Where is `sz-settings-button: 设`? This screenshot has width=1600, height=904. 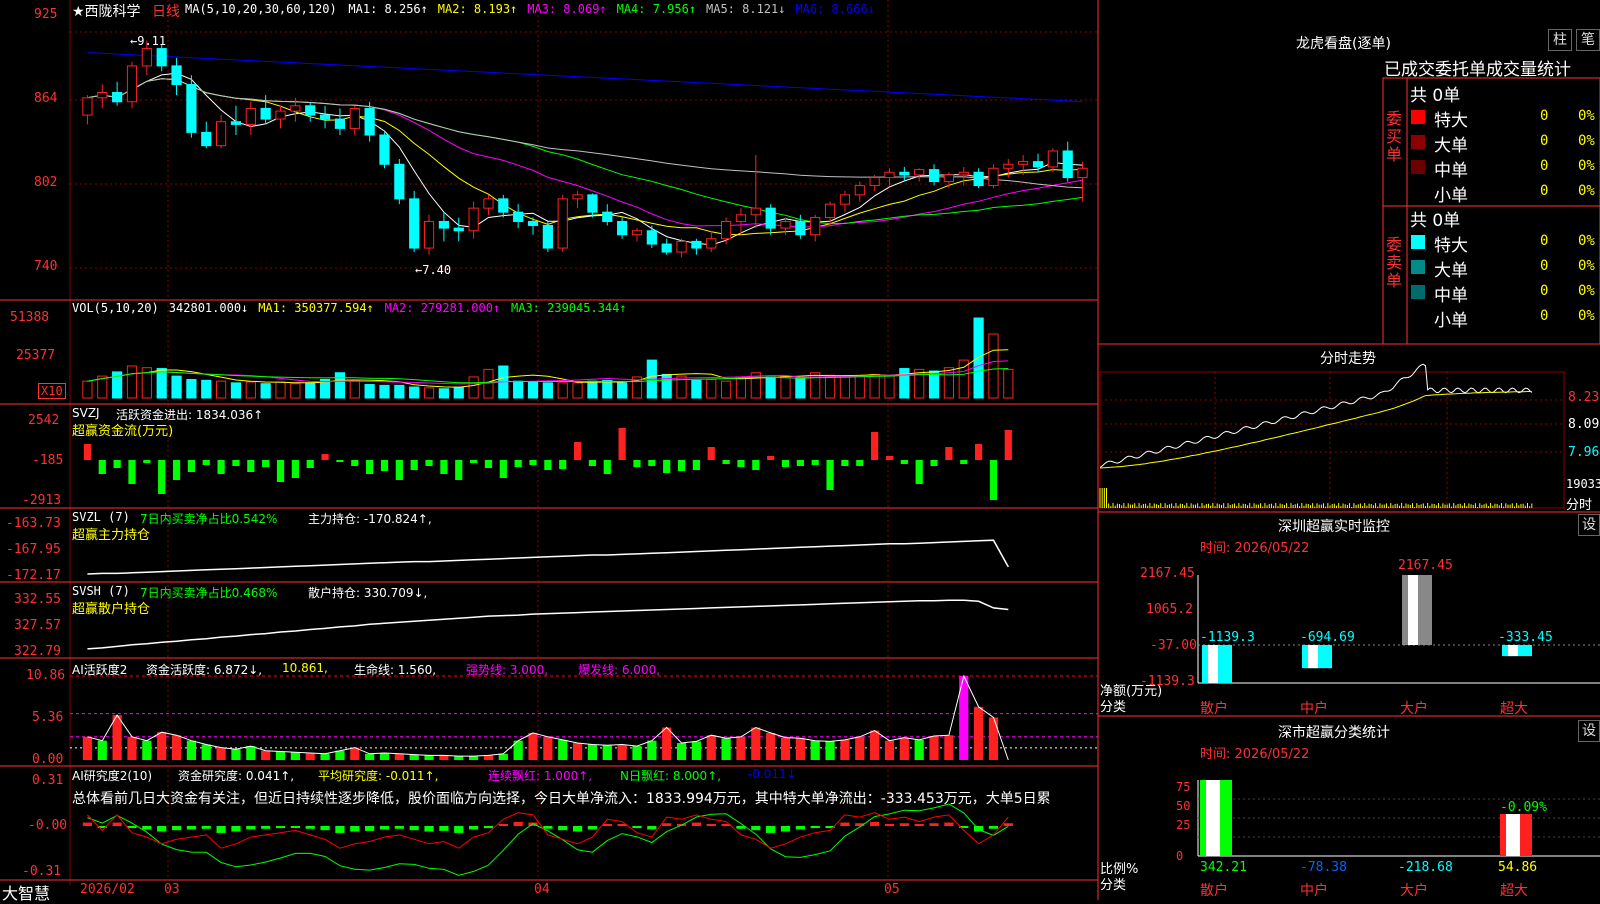
sz-settings-button: 设 is located at coordinates (1589, 525).